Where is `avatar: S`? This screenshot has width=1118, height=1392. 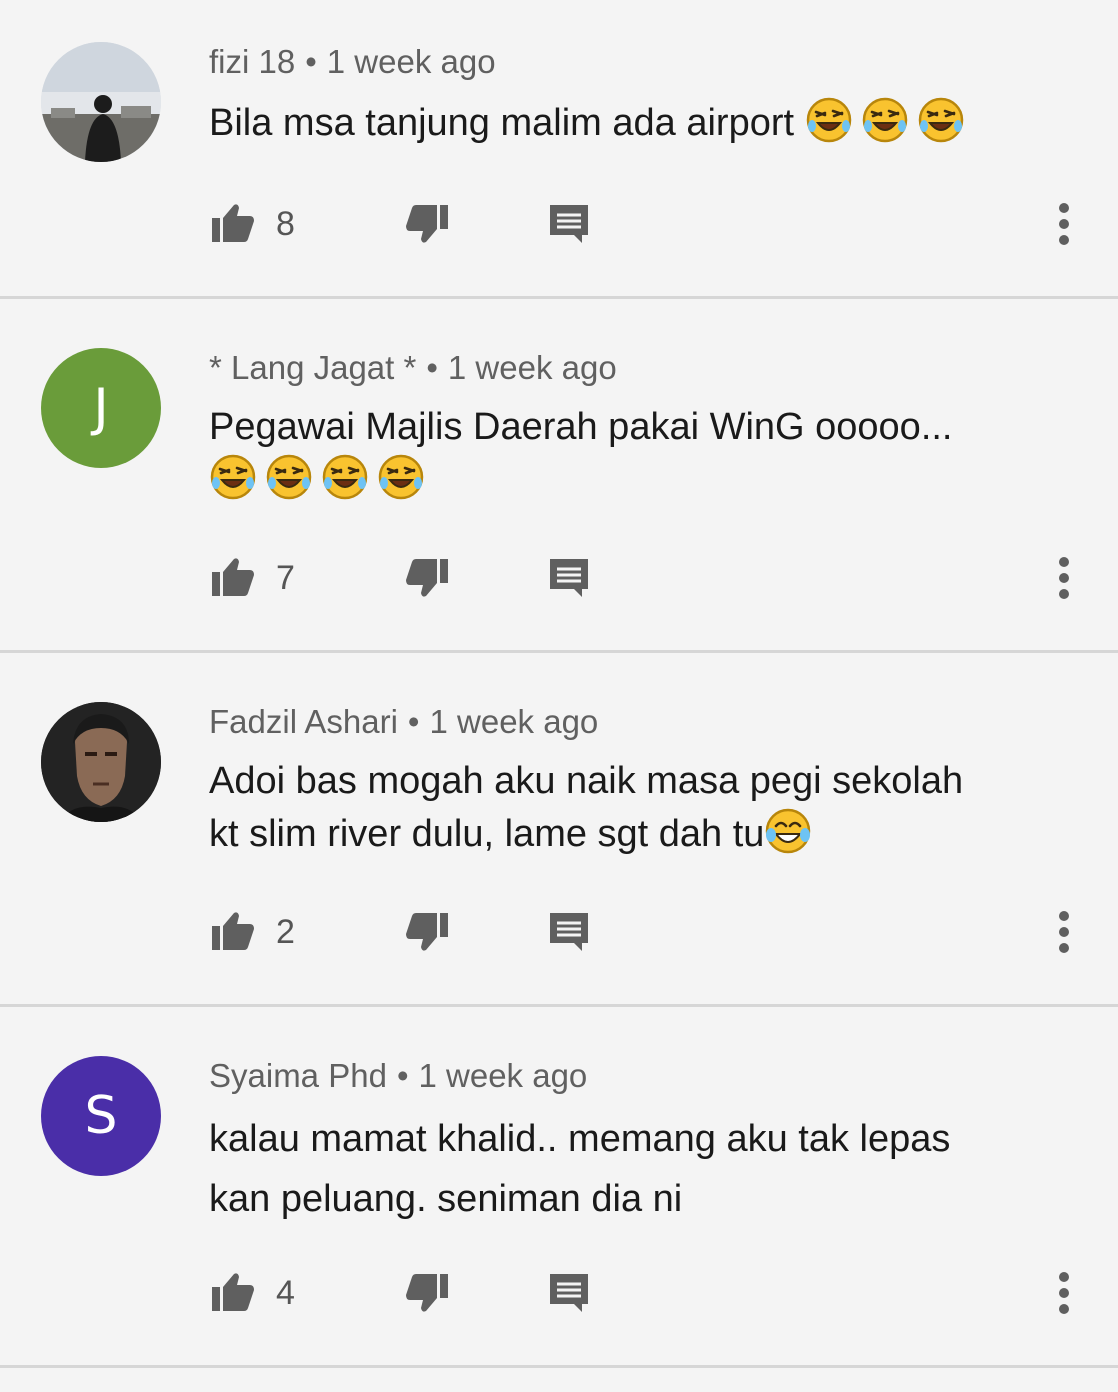 avatar: S is located at coordinates (101, 1116).